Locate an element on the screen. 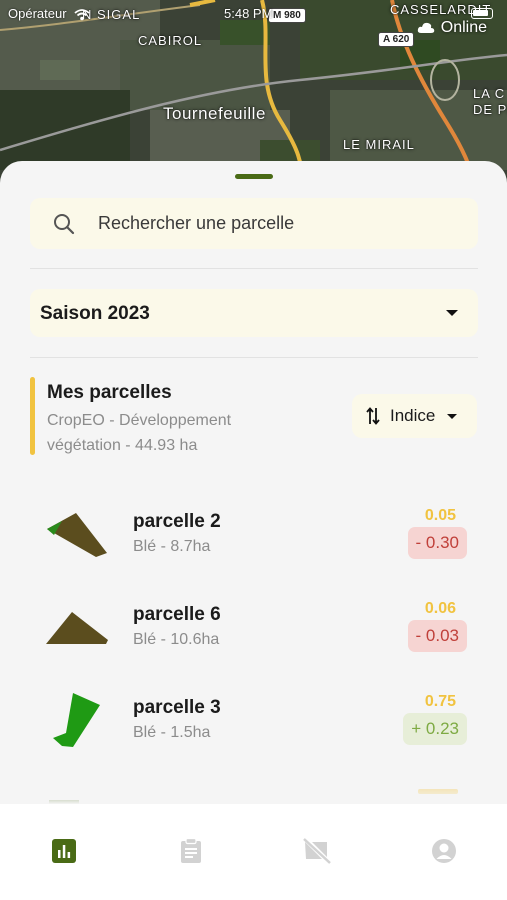 This screenshot has height=900, width=507. satellite-off-icon is located at coordinates (317, 851).